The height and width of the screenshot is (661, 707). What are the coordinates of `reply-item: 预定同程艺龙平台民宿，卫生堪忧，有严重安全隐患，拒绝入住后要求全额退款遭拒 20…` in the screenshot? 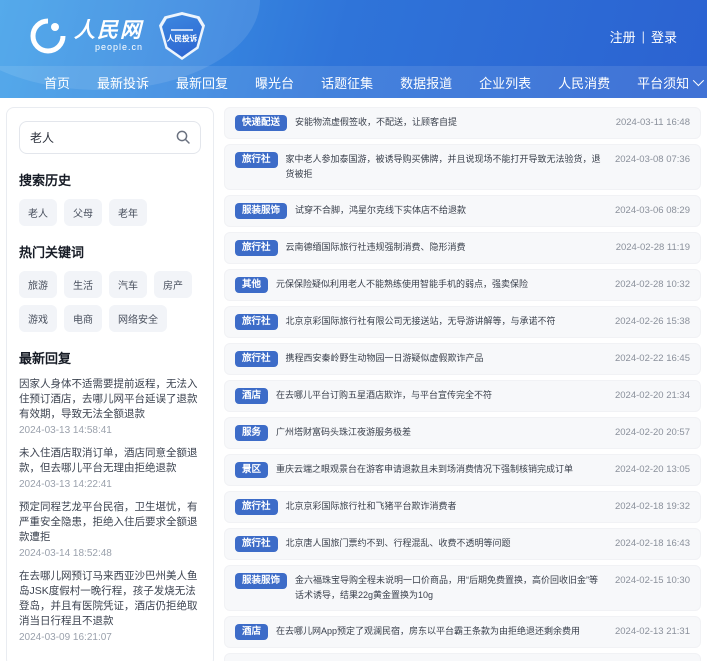 It's located at (110, 530).